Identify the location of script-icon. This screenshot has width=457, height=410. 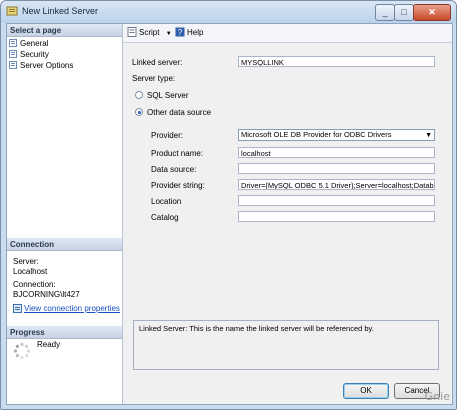
(132, 32).